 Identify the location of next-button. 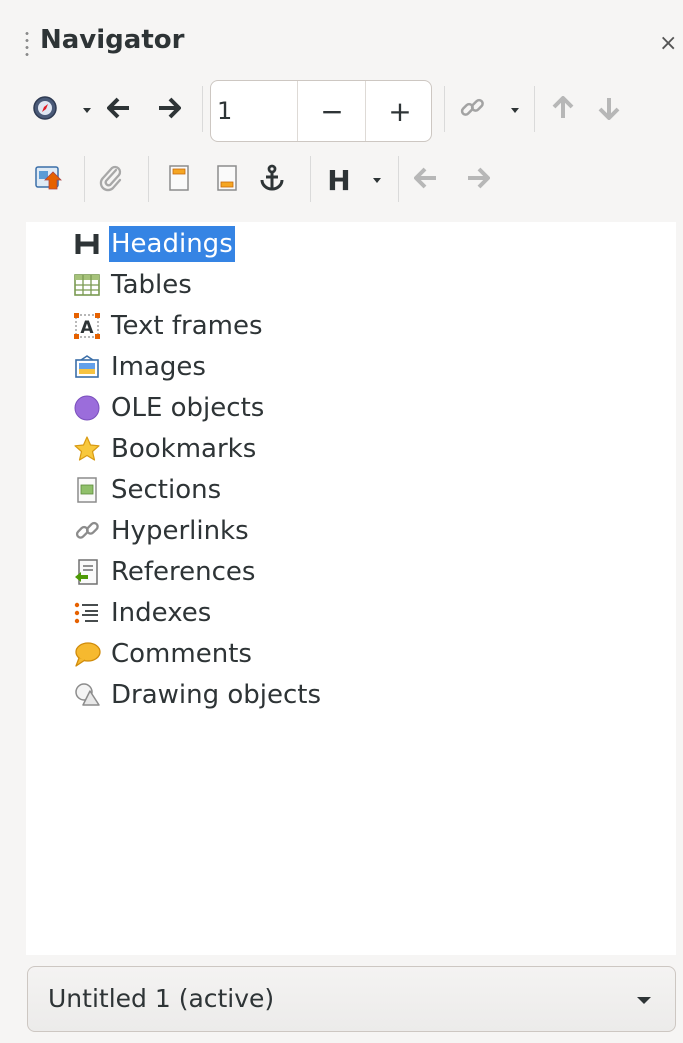
(169, 110).